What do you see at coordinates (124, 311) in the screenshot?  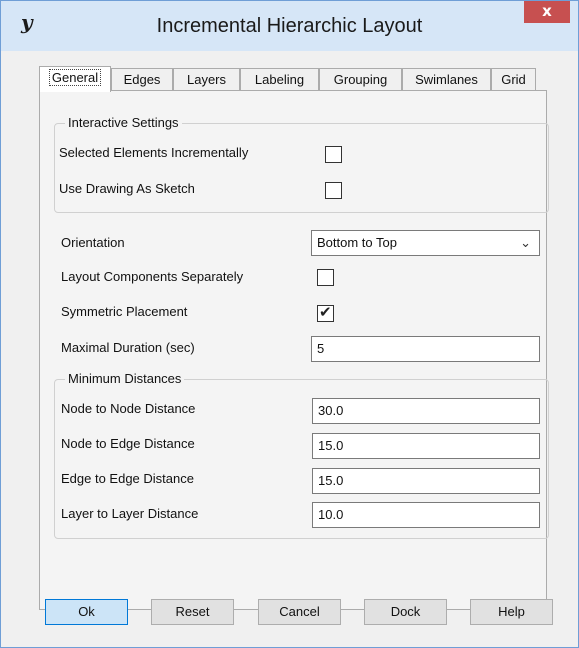 I see `symmetric-placement-label: Symmetric Placement` at bounding box center [124, 311].